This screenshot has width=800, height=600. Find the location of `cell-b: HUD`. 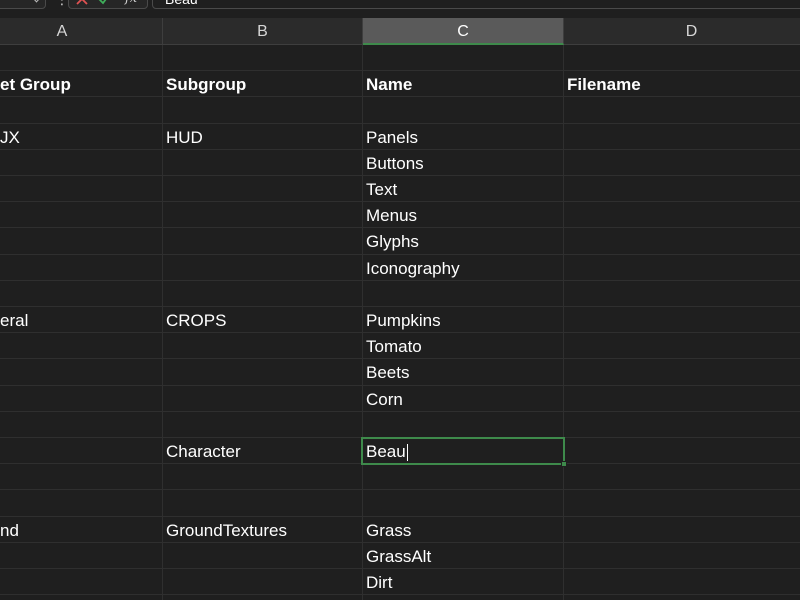

cell-b: HUD is located at coordinates (263, 137).